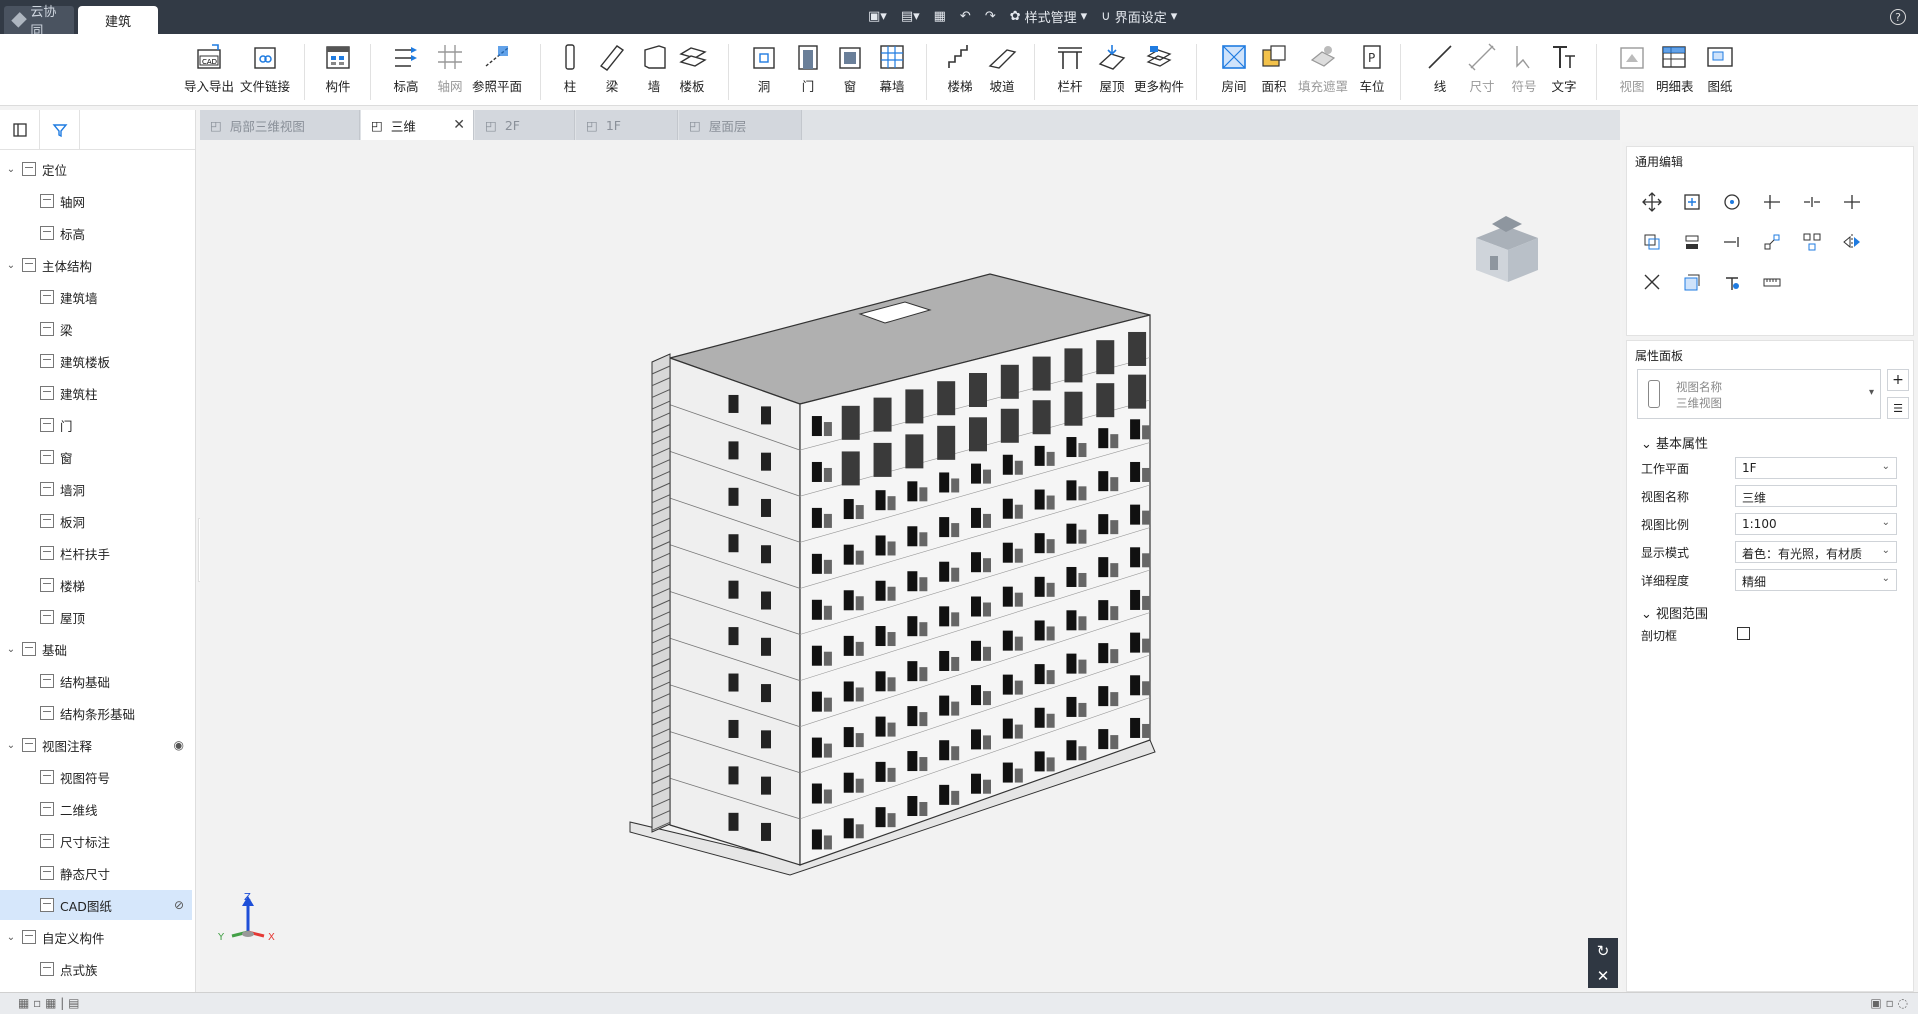 Image resolution: width=1918 pixels, height=1014 pixels. What do you see at coordinates (1002, 66) in the screenshot?
I see `ramp-button: 坡道` at bounding box center [1002, 66].